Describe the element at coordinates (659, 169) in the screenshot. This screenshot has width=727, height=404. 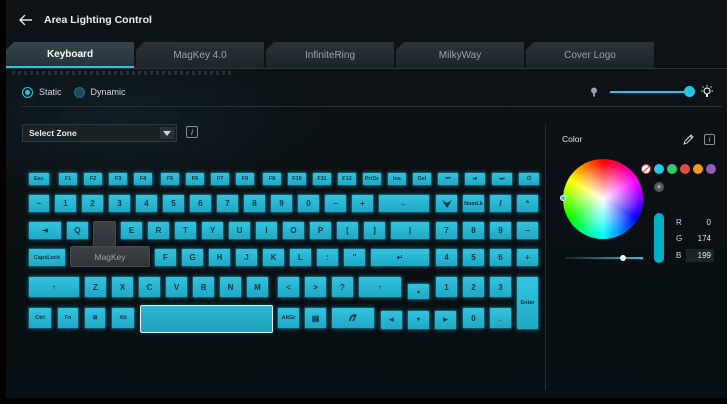
I see `swatch-cyan` at that location.